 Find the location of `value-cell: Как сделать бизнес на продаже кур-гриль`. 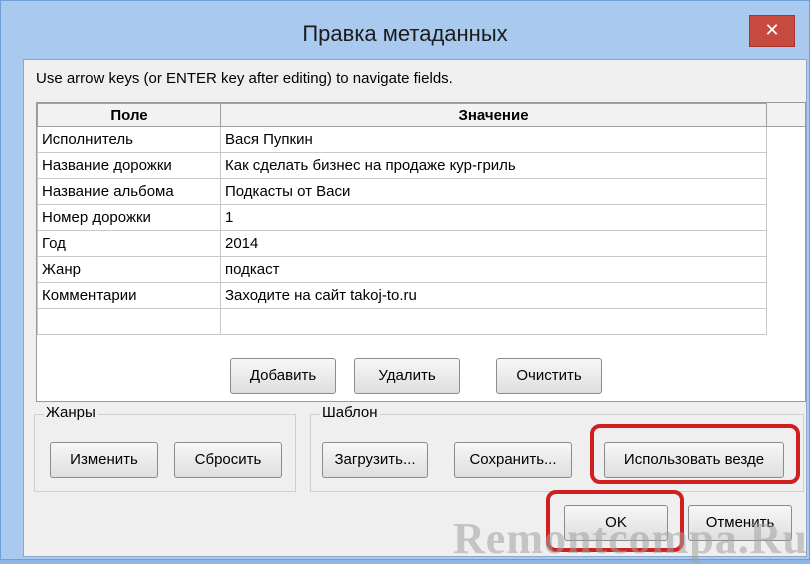

value-cell: Как сделать бизнес на продаже кур-гриль is located at coordinates (493, 165).